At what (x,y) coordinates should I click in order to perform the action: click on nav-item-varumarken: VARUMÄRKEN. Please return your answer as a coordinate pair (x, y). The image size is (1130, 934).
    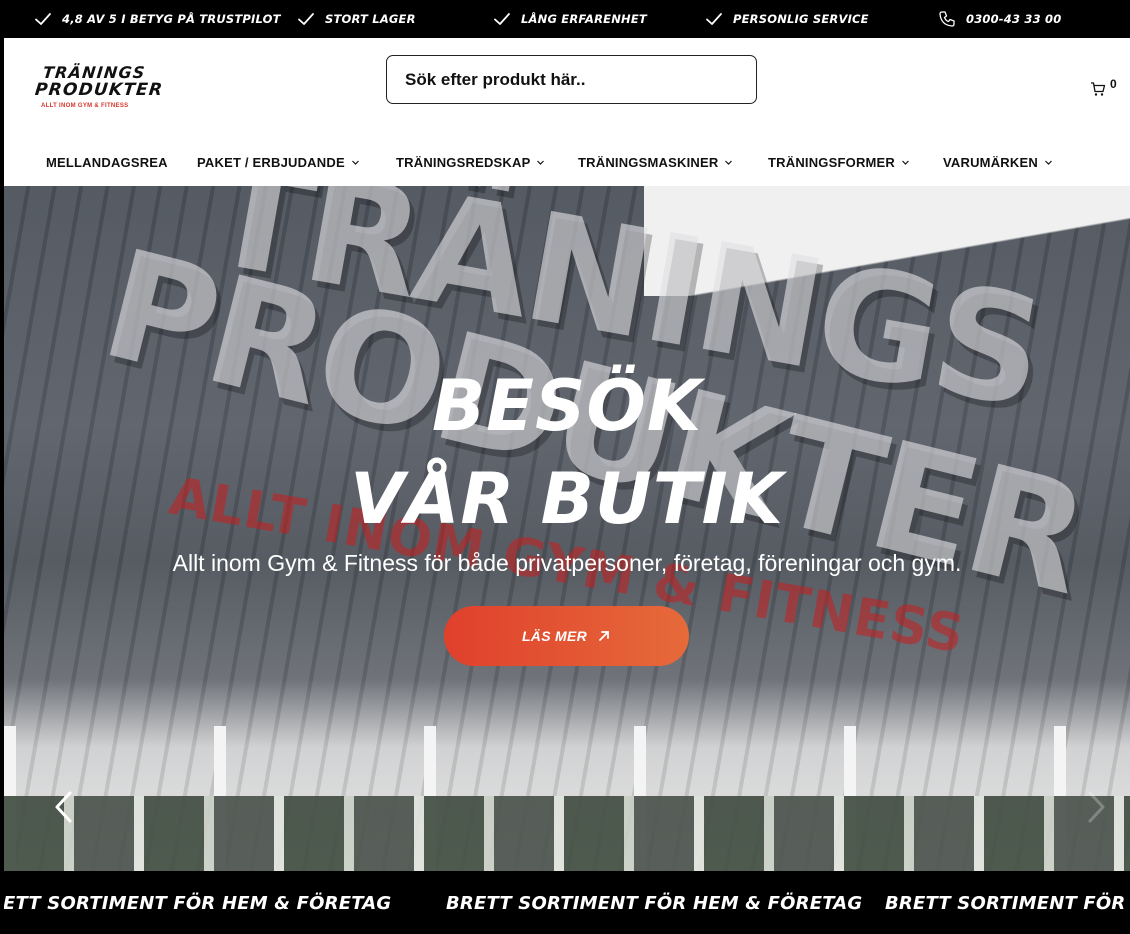
    Looking at the image, I should click on (998, 162).